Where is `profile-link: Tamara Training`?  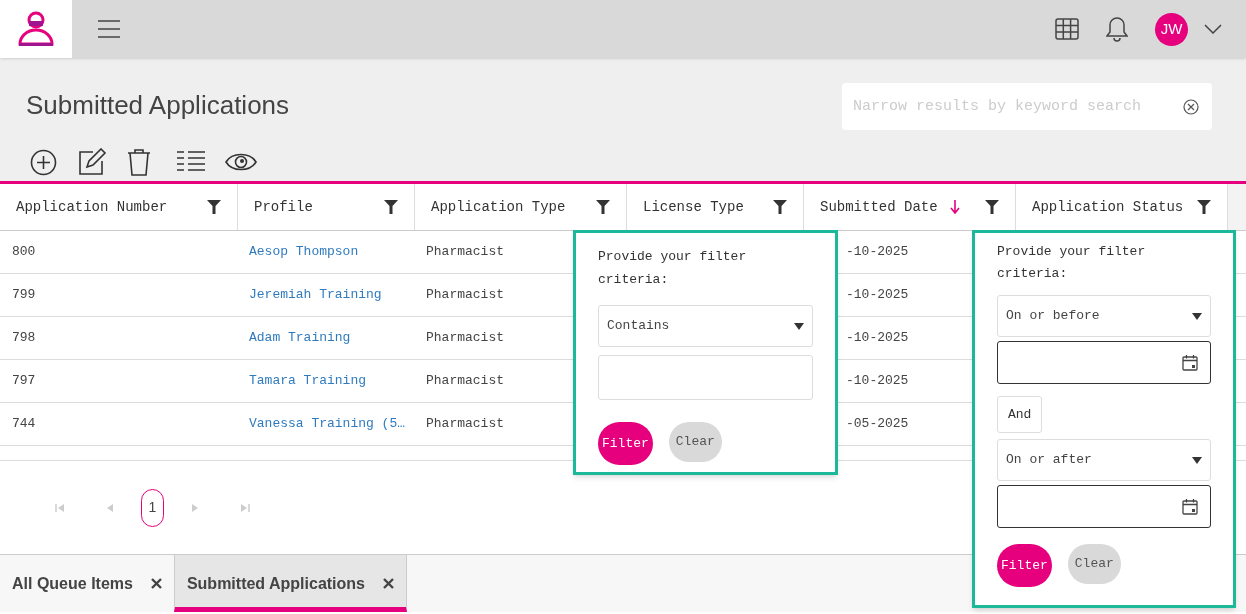
profile-link: Tamara Training is located at coordinates (308, 381).